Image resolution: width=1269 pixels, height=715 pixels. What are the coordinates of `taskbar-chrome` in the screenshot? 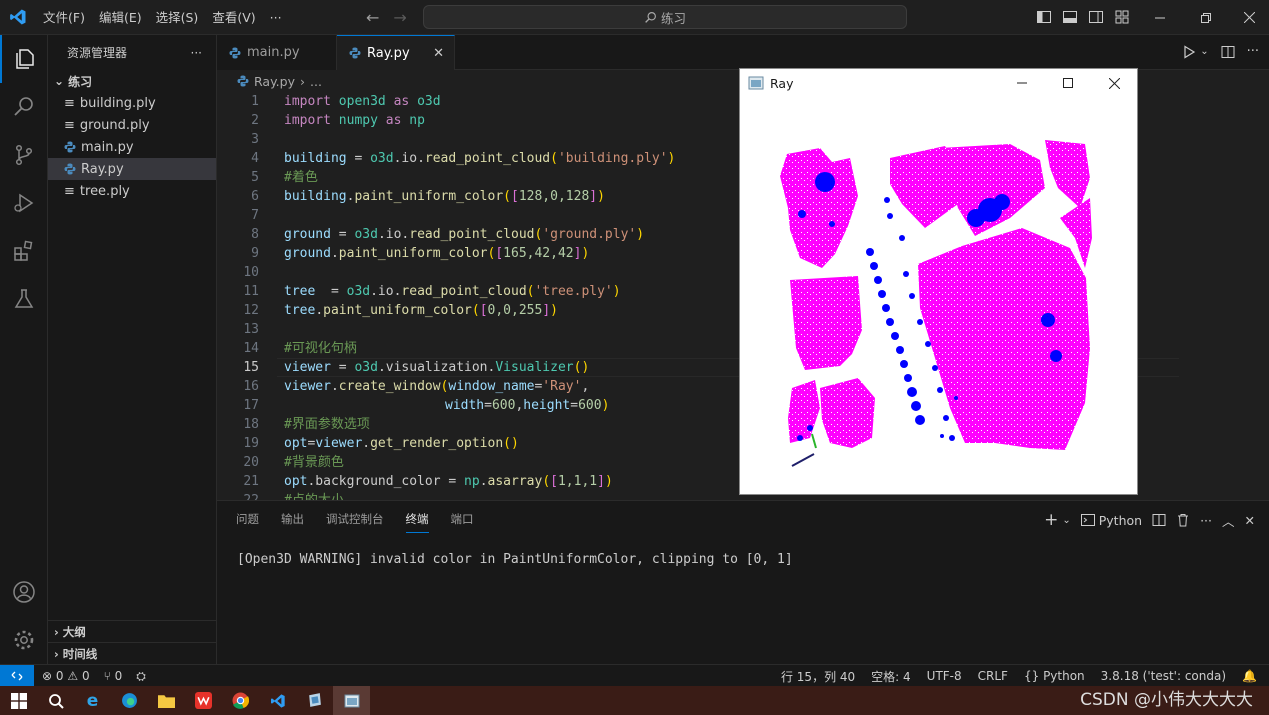 It's located at (240, 700).